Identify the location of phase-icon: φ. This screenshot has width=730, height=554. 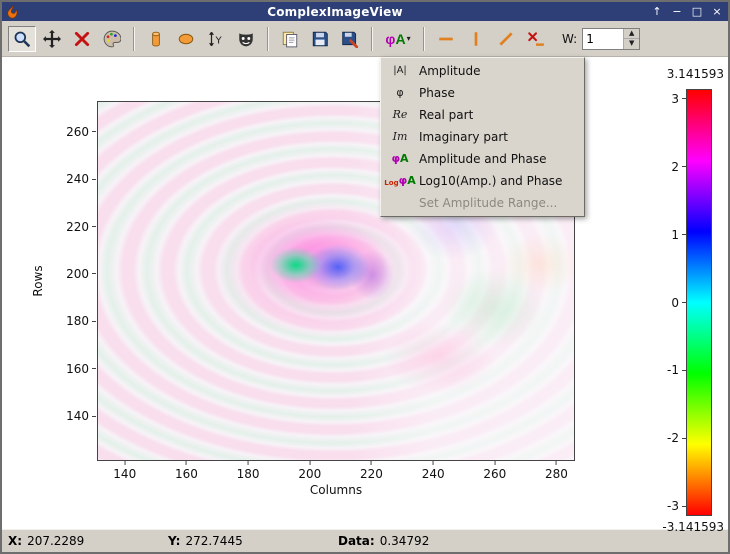
(400, 92).